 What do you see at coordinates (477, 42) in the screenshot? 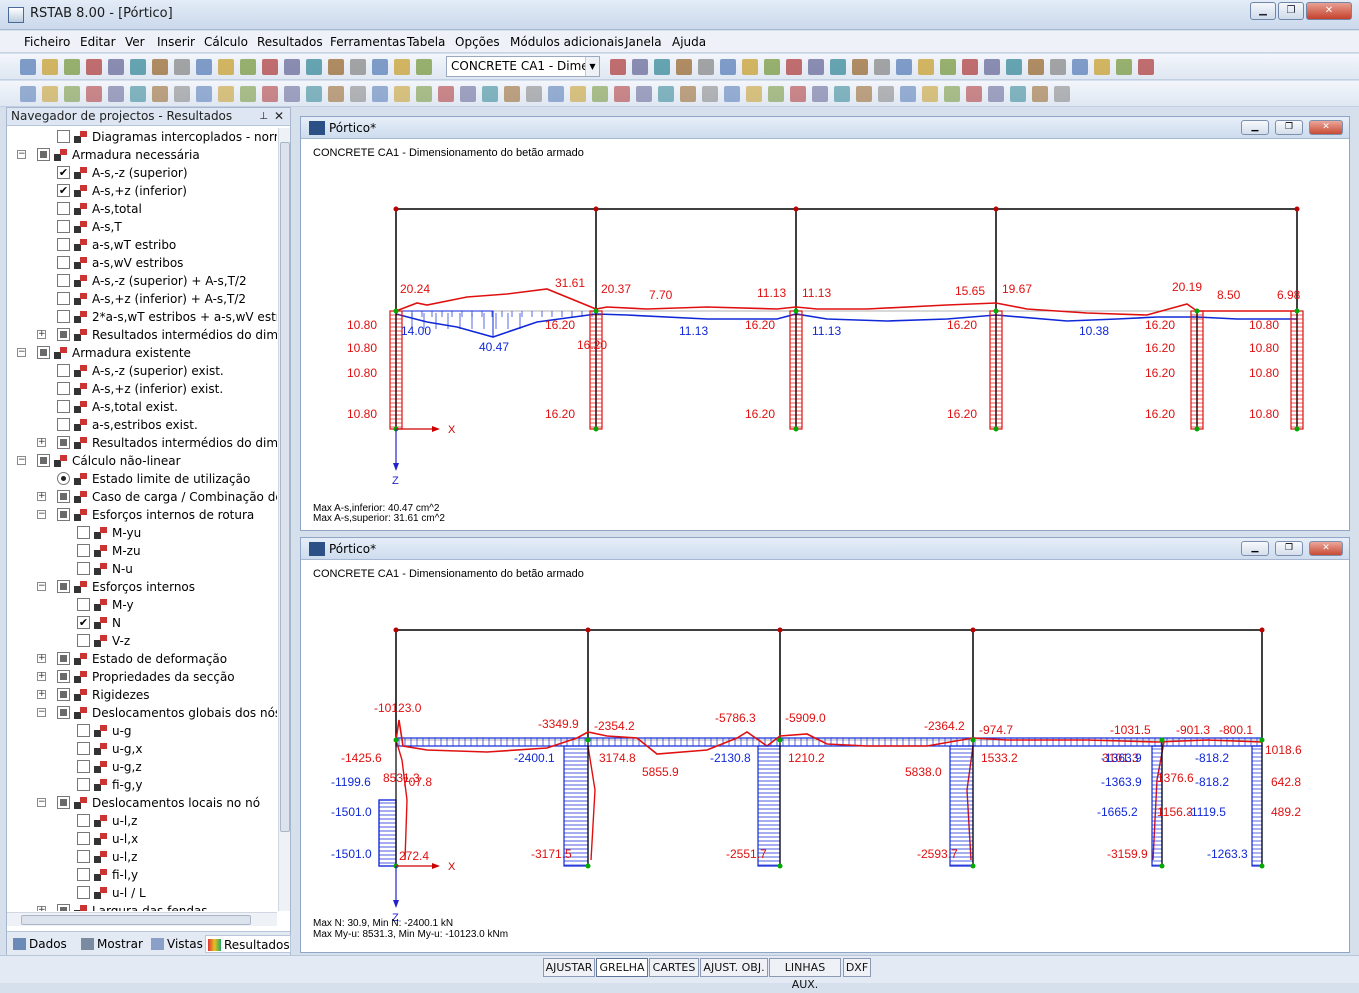
I see `menu-op-es: Opções` at bounding box center [477, 42].